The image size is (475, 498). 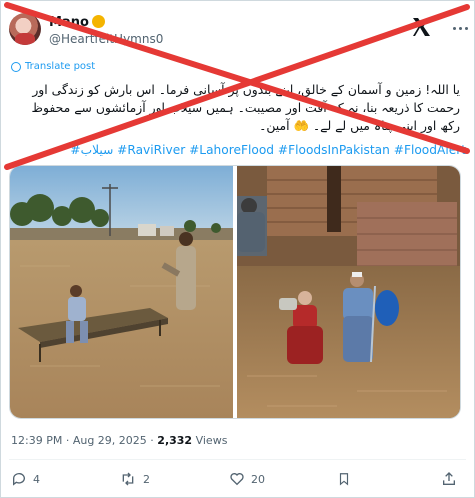 I want to click on bookmark-icon, so click(x=344, y=479).